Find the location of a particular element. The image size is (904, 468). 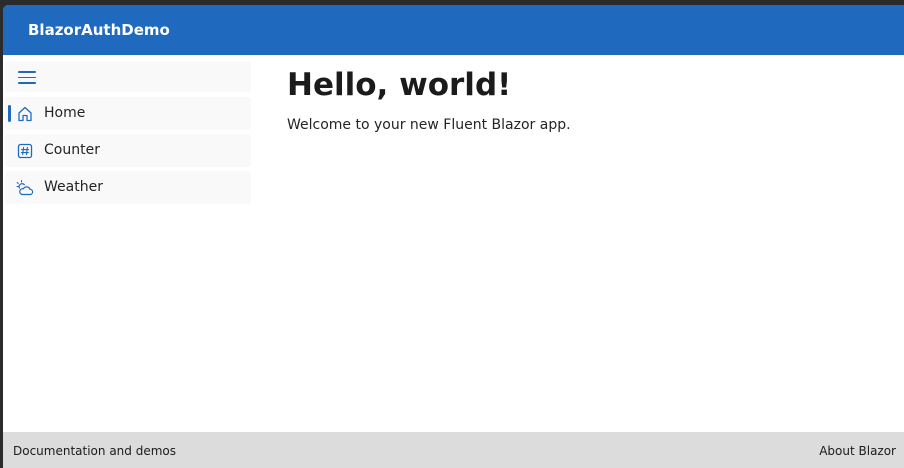

hamburger-menu-icon is located at coordinates (27, 77).